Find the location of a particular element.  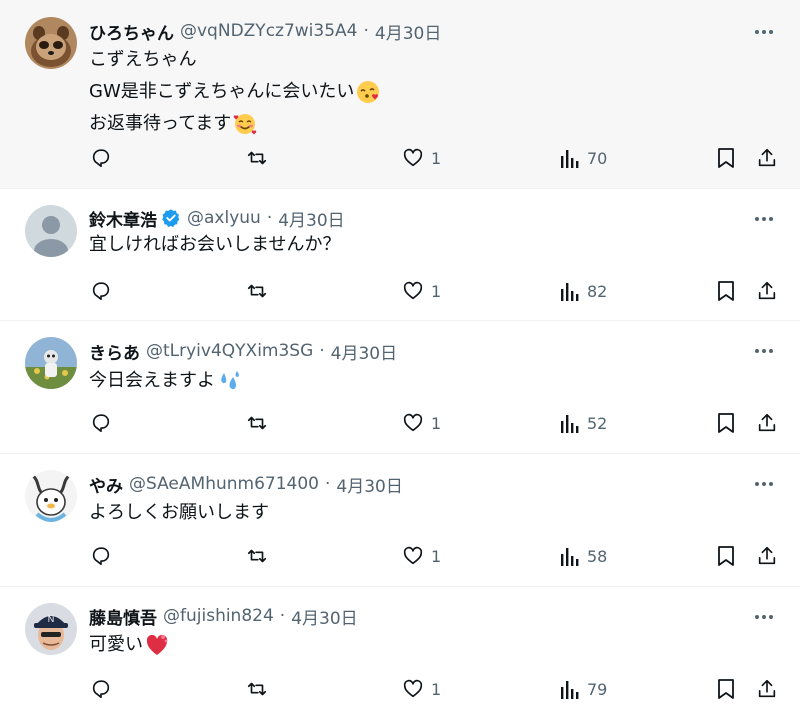

views-button: 82 is located at coordinates (583, 291).